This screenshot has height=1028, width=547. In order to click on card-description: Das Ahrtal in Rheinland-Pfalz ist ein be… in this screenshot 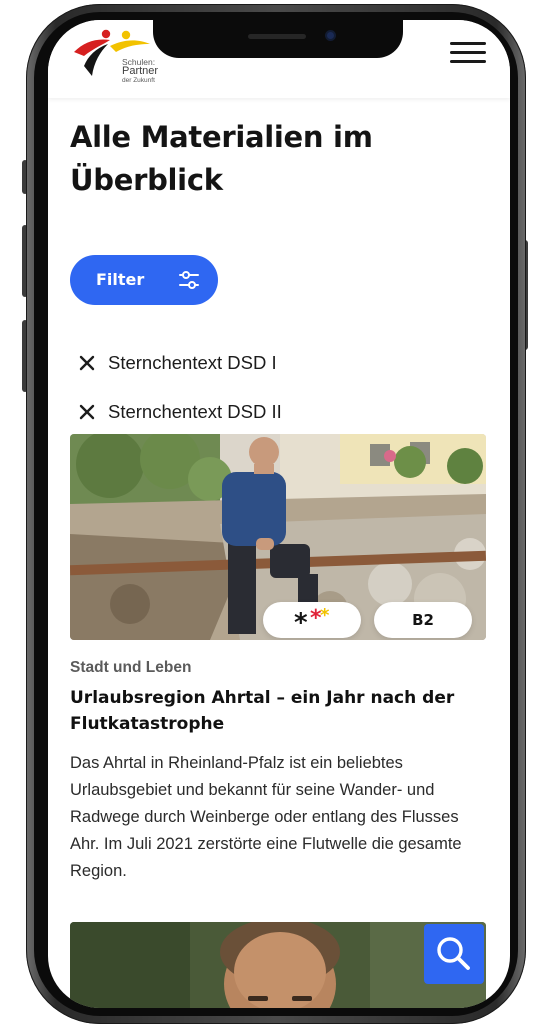, I will do `click(266, 817)`.